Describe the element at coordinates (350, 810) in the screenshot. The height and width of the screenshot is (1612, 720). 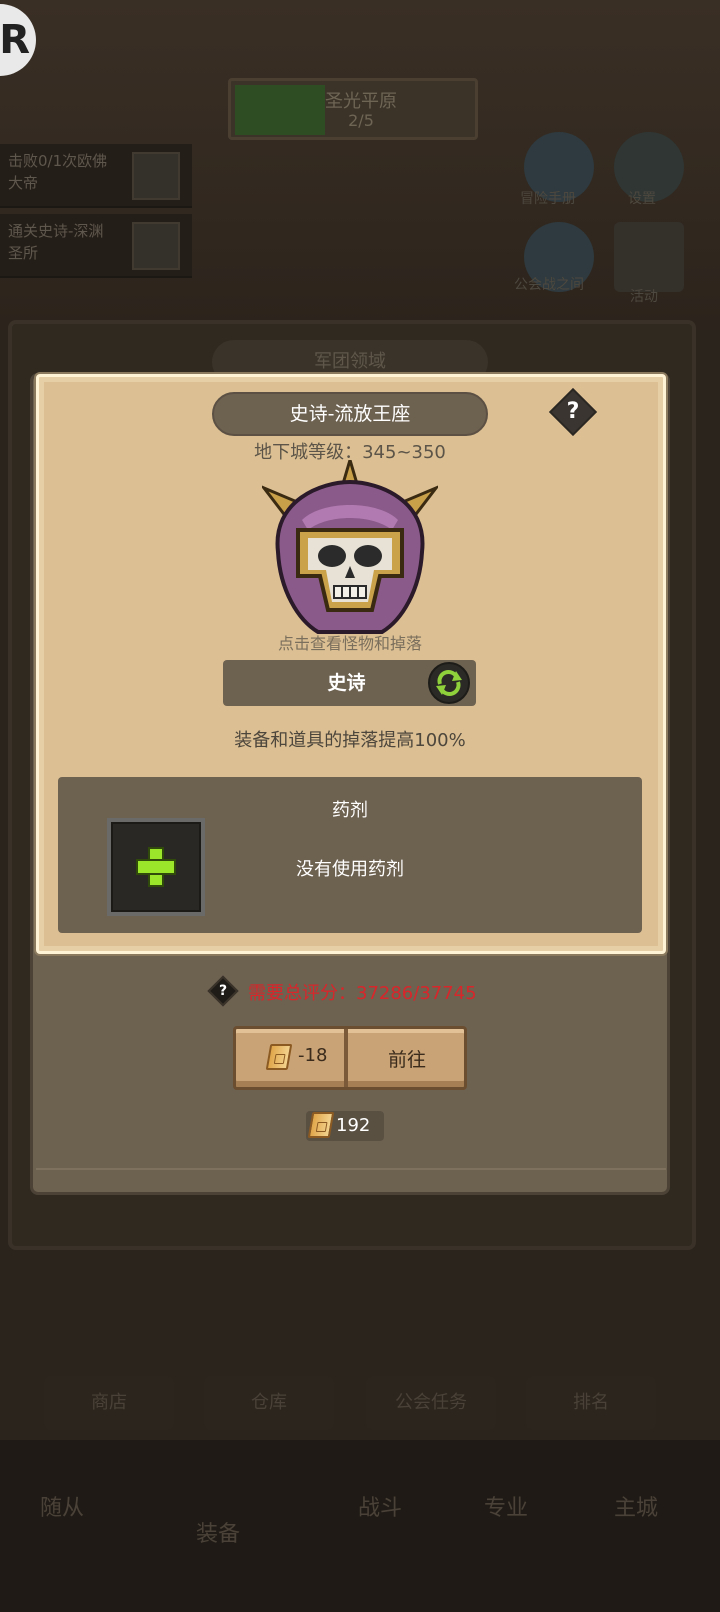
I see `potion-title: 药剂` at that location.